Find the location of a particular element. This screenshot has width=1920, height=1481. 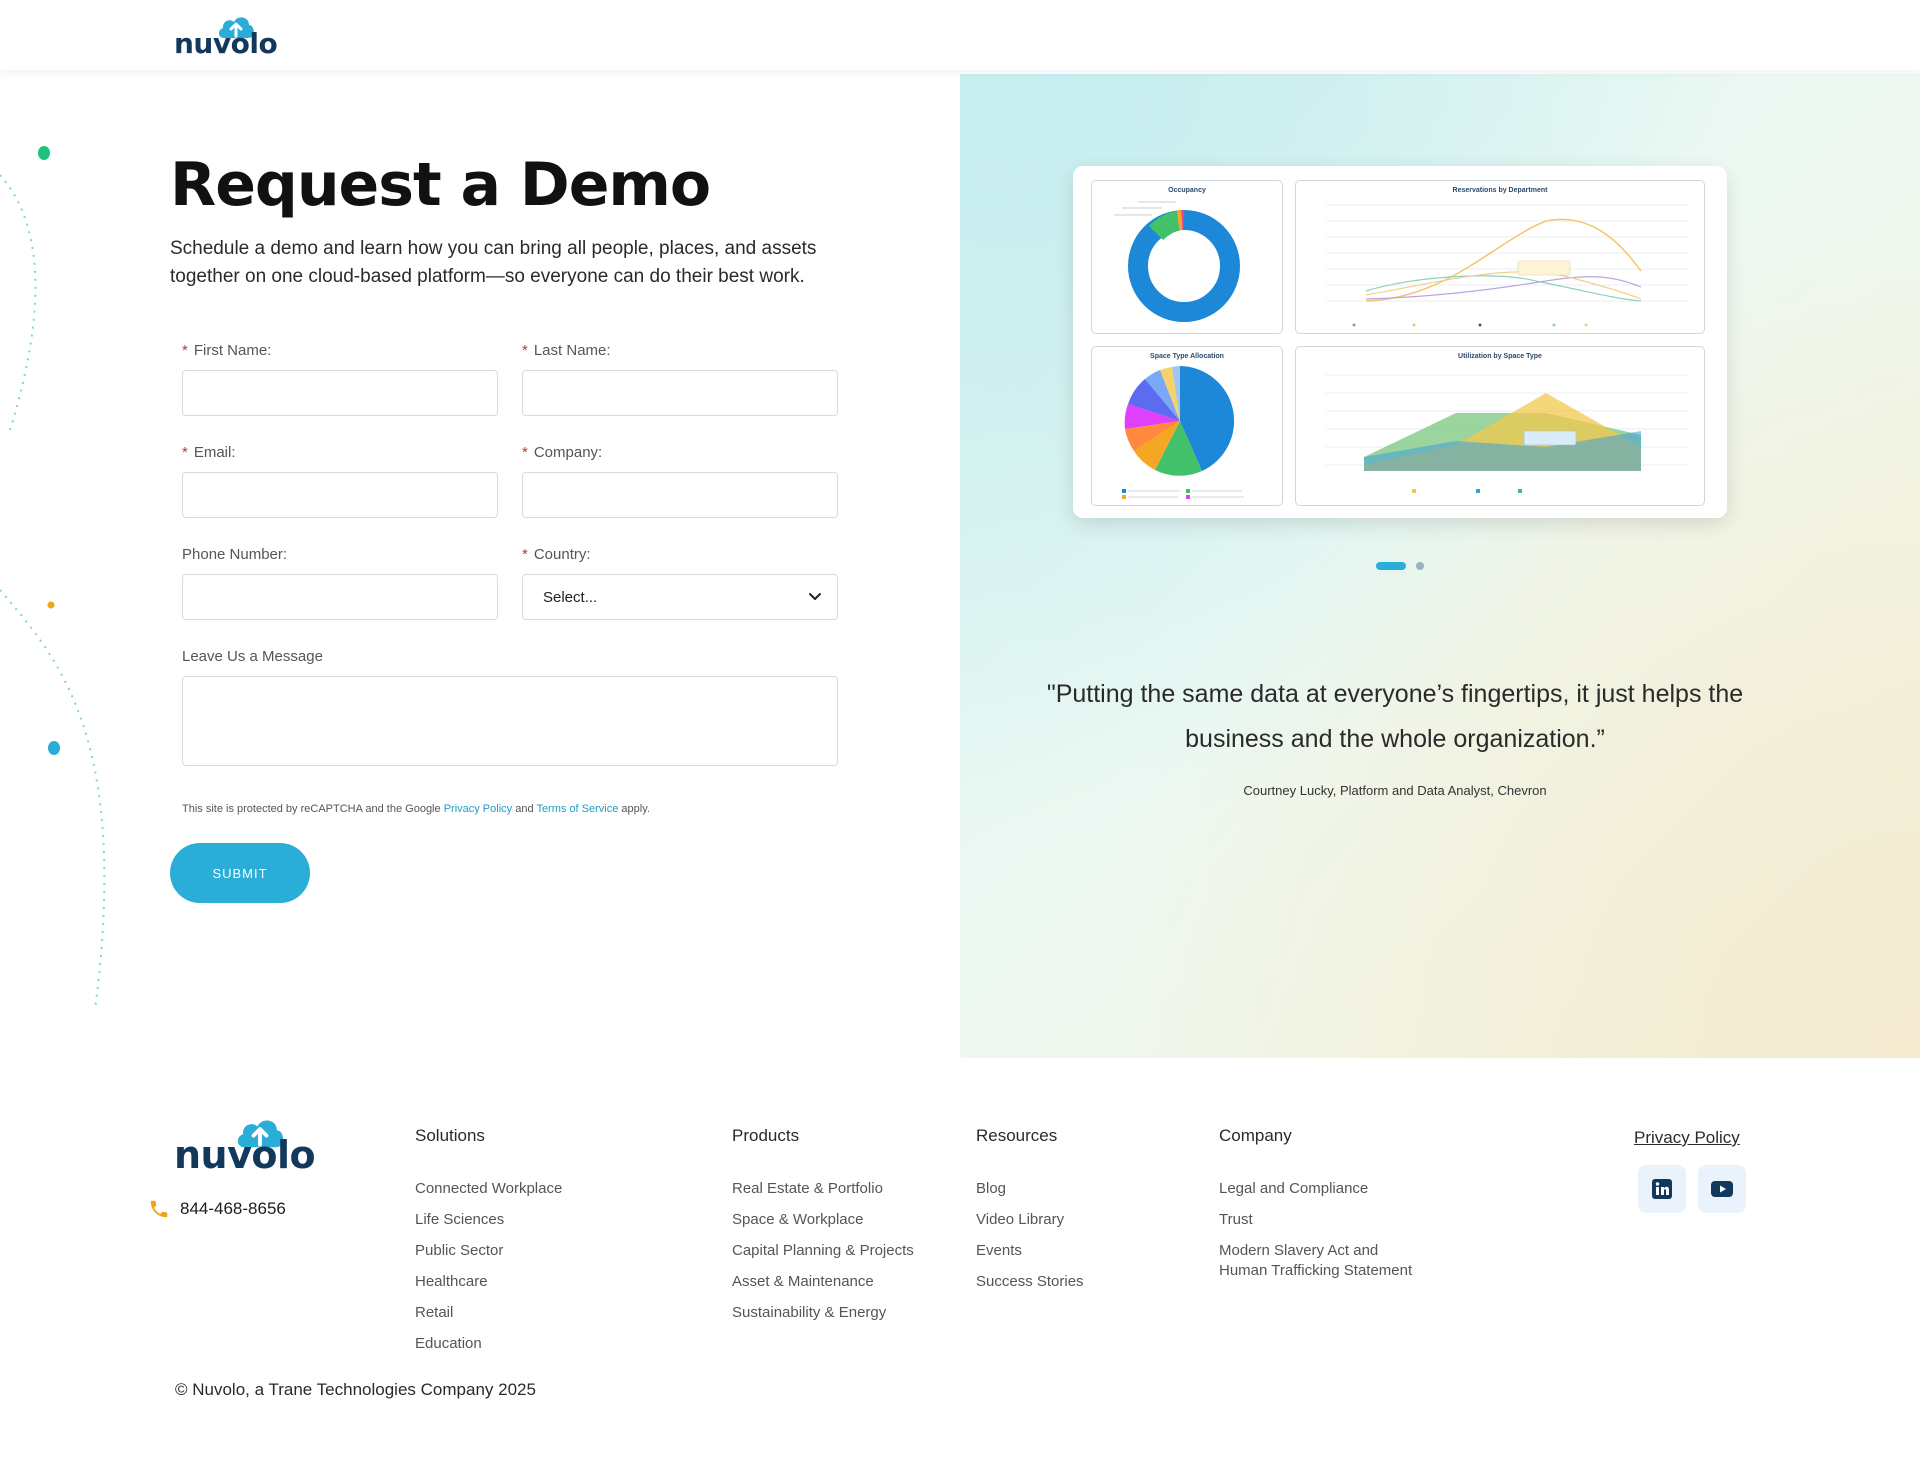

footer-link: Video Library is located at coordinates (1020, 1220).